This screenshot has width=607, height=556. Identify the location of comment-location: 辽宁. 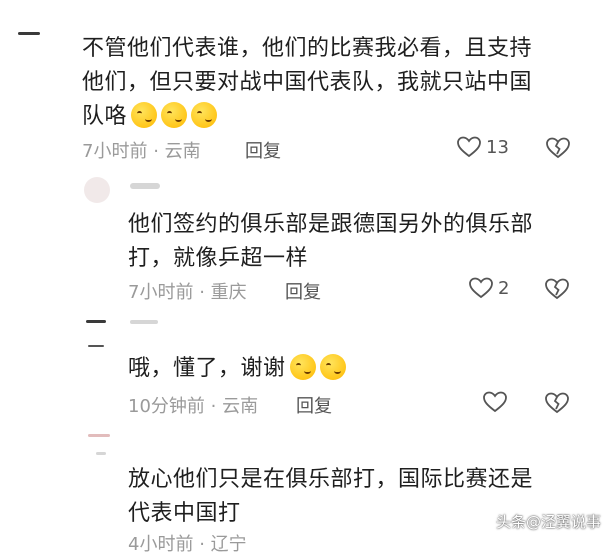
(228, 544).